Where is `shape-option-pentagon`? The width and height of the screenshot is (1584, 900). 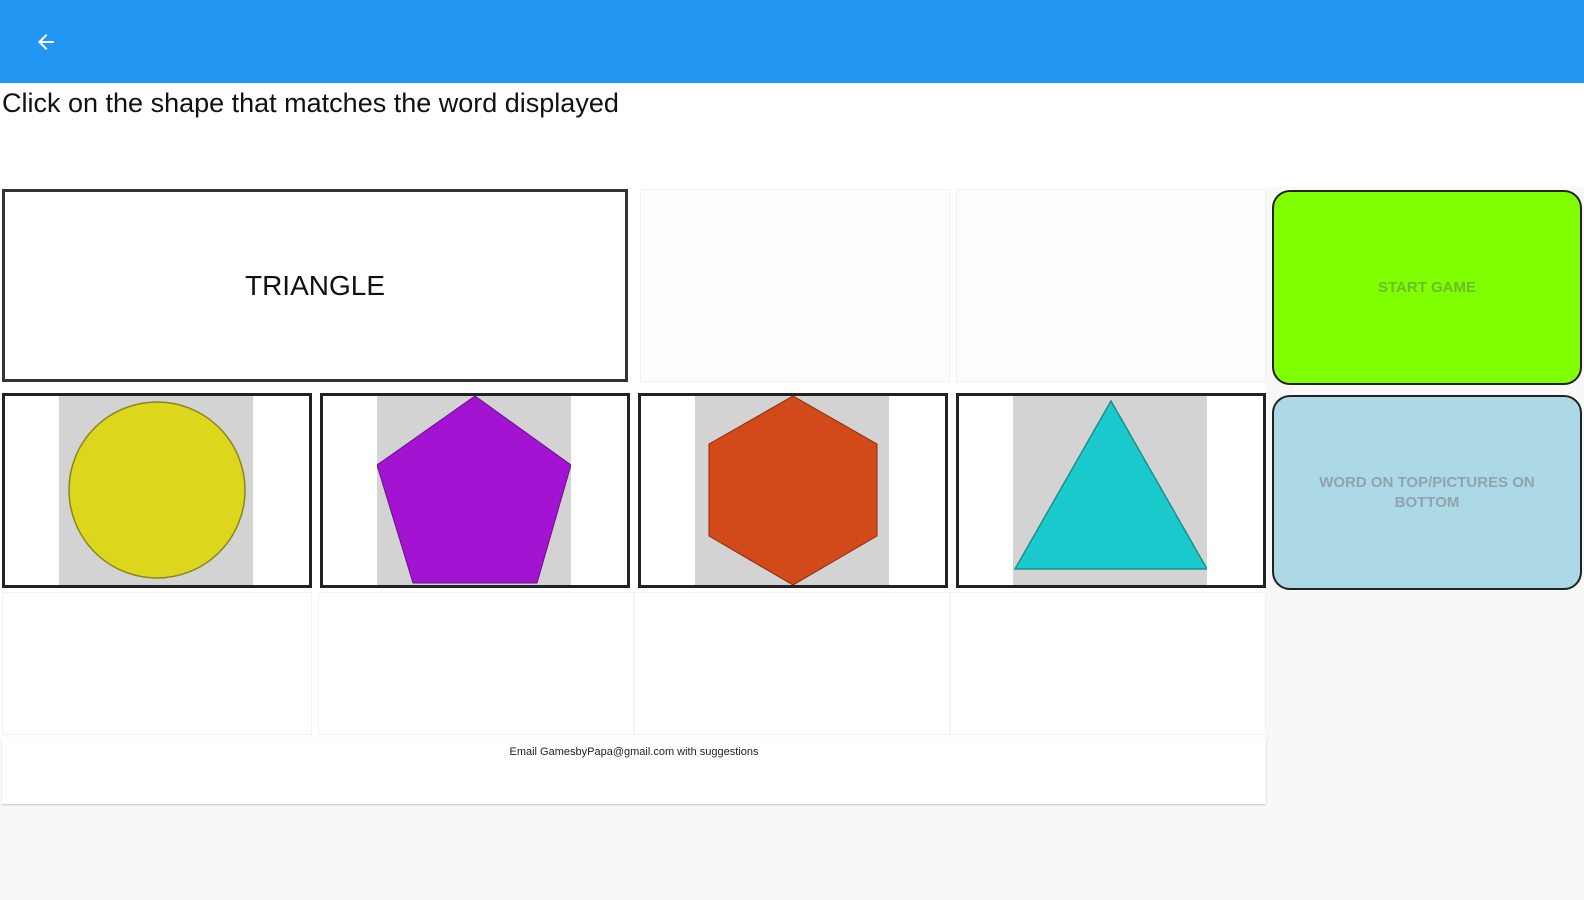
shape-option-pentagon is located at coordinates (475, 490).